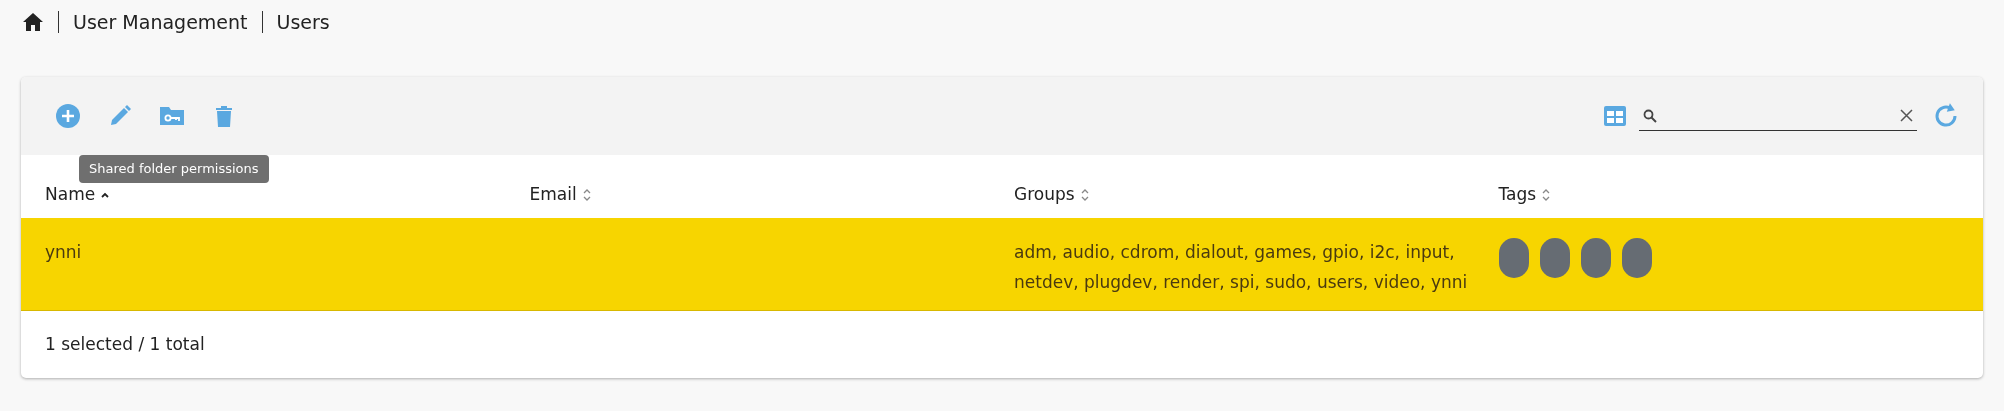 The width and height of the screenshot is (2004, 411). What do you see at coordinates (303, 22) in the screenshot?
I see `breadcrumb-link: Users` at bounding box center [303, 22].